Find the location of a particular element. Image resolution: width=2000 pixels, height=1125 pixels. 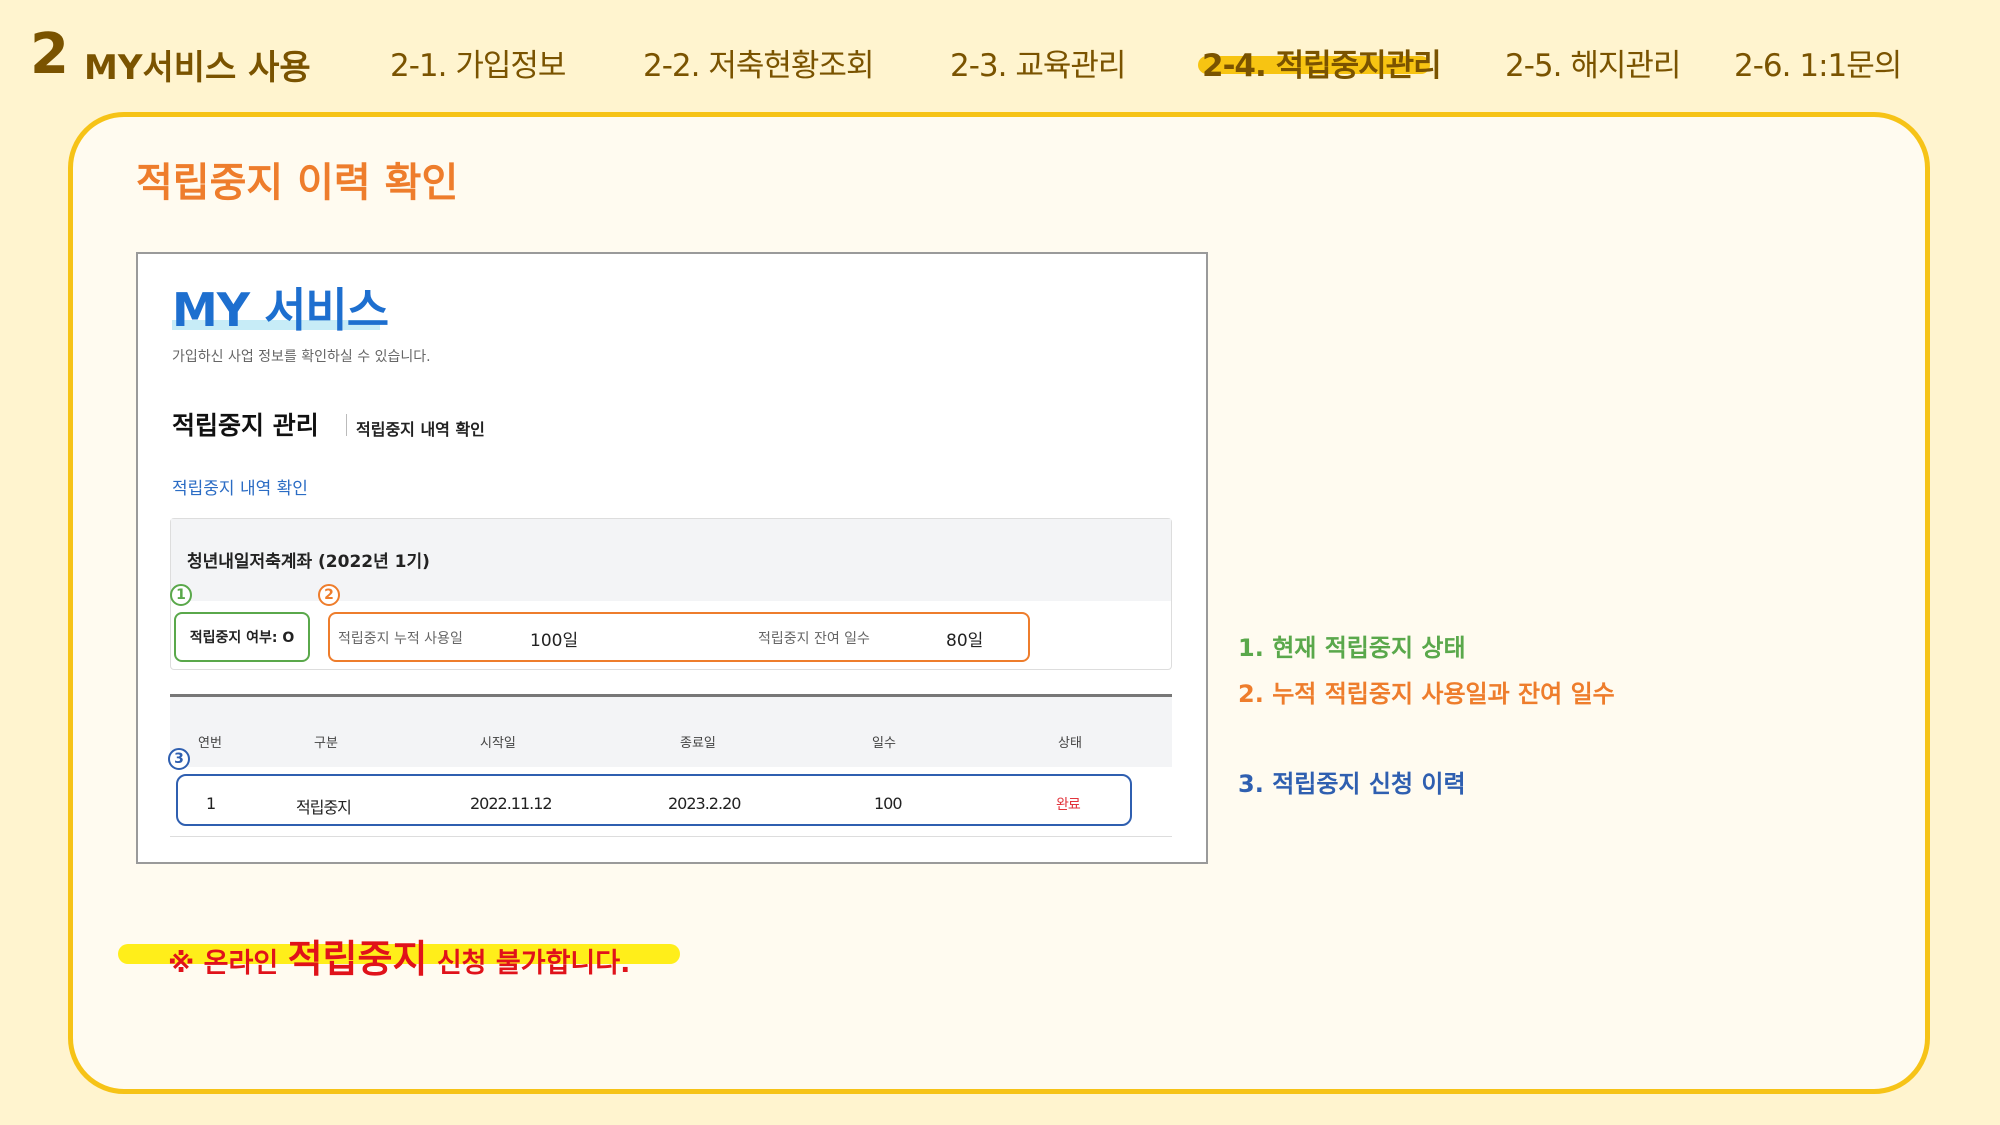

col-header-no: 연번 is located at coordinates (210, 743).